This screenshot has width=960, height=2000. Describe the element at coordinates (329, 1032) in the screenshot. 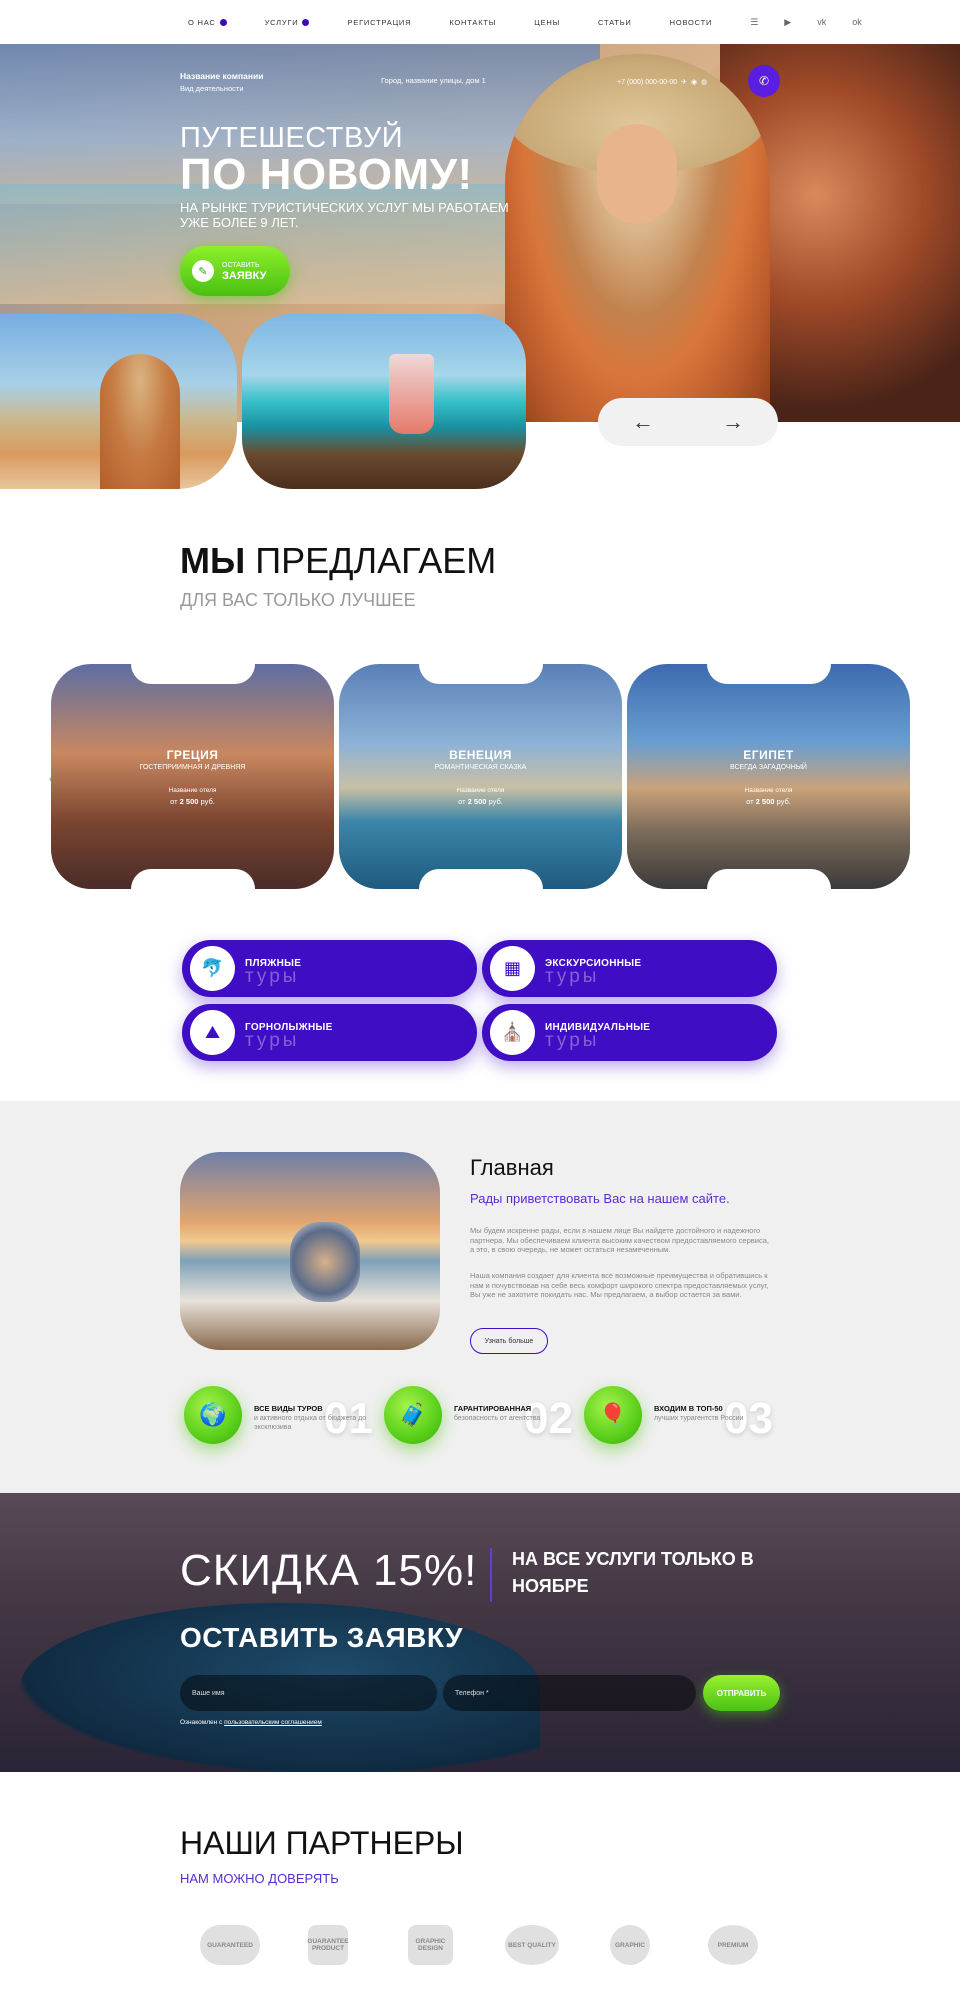

I see `tour-ski-button: ⛰ ГОРНОЛЫЖНЫЕ туры` at that location.